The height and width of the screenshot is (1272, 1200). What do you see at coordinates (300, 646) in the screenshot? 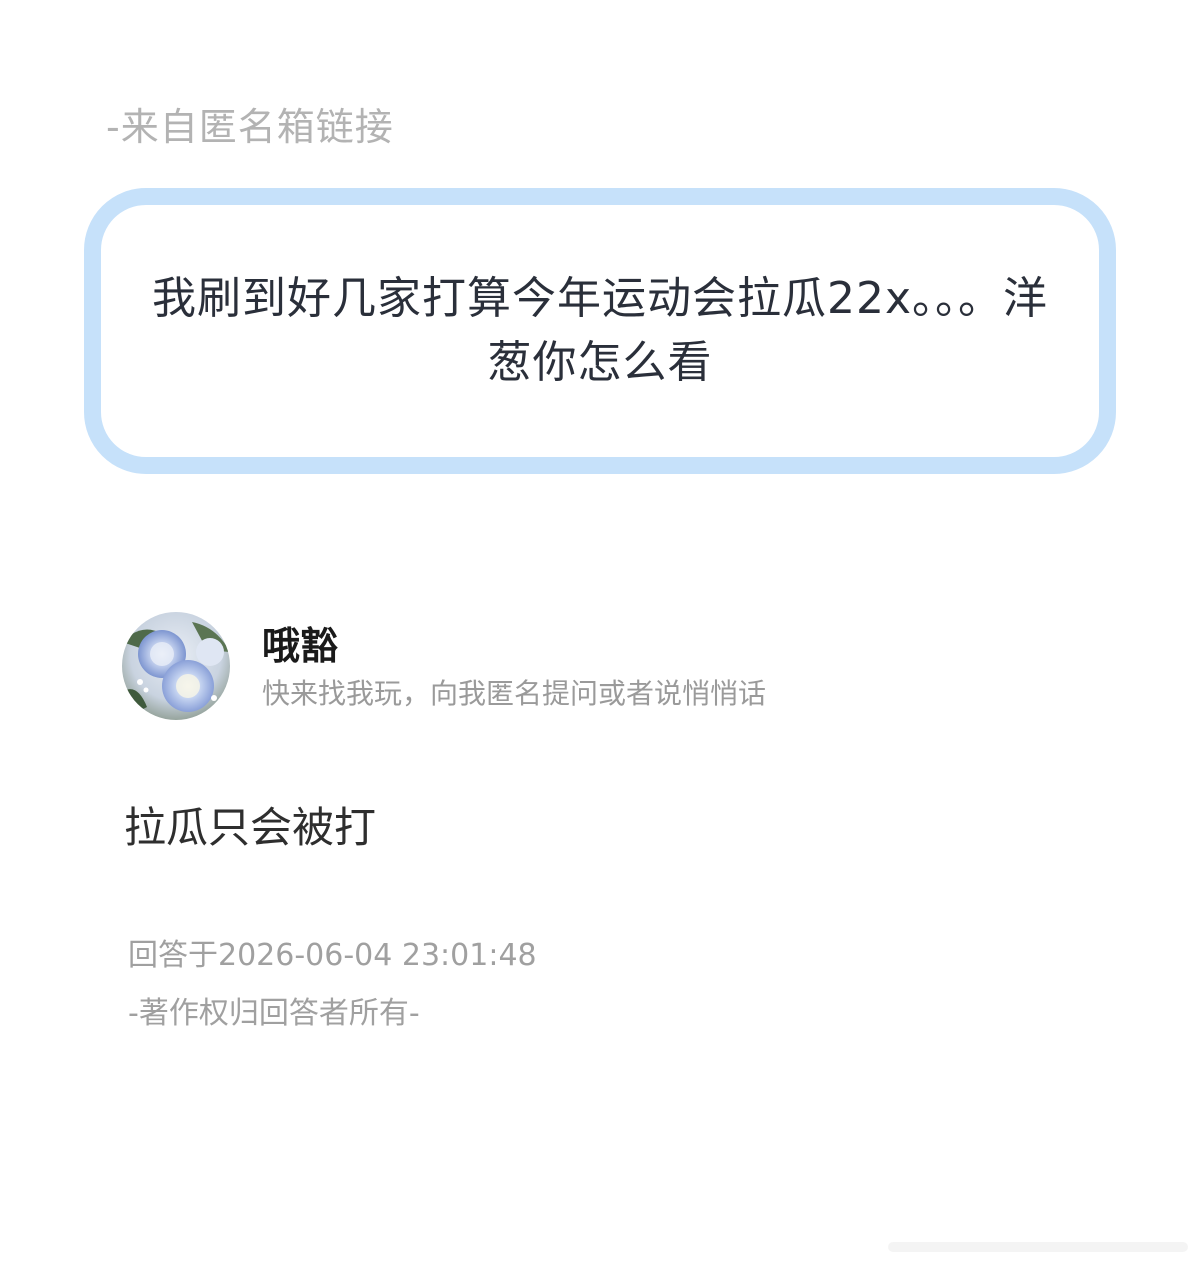
I see `user-name: 哦豁` at bounding box center [300, 646].